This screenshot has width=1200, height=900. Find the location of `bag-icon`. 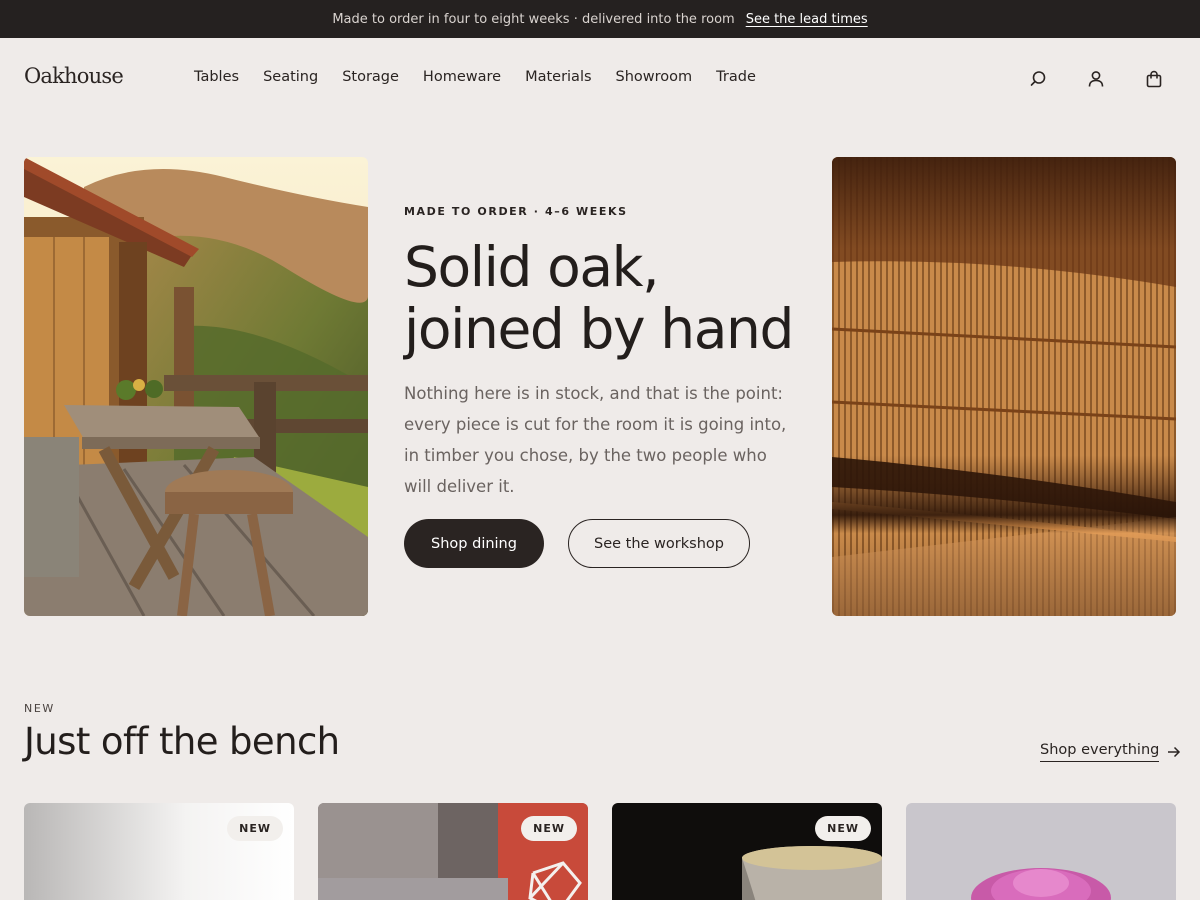

bag-icon is located at coordinates (1154, 79).